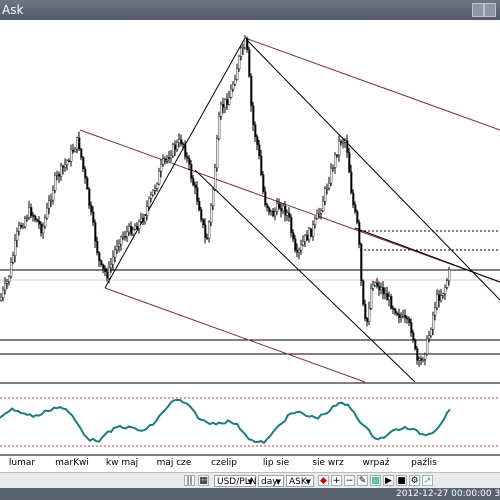  Describe the element at coordinates (375, 480) in the screenshot. I see `grid-icon: ▩` at that location.